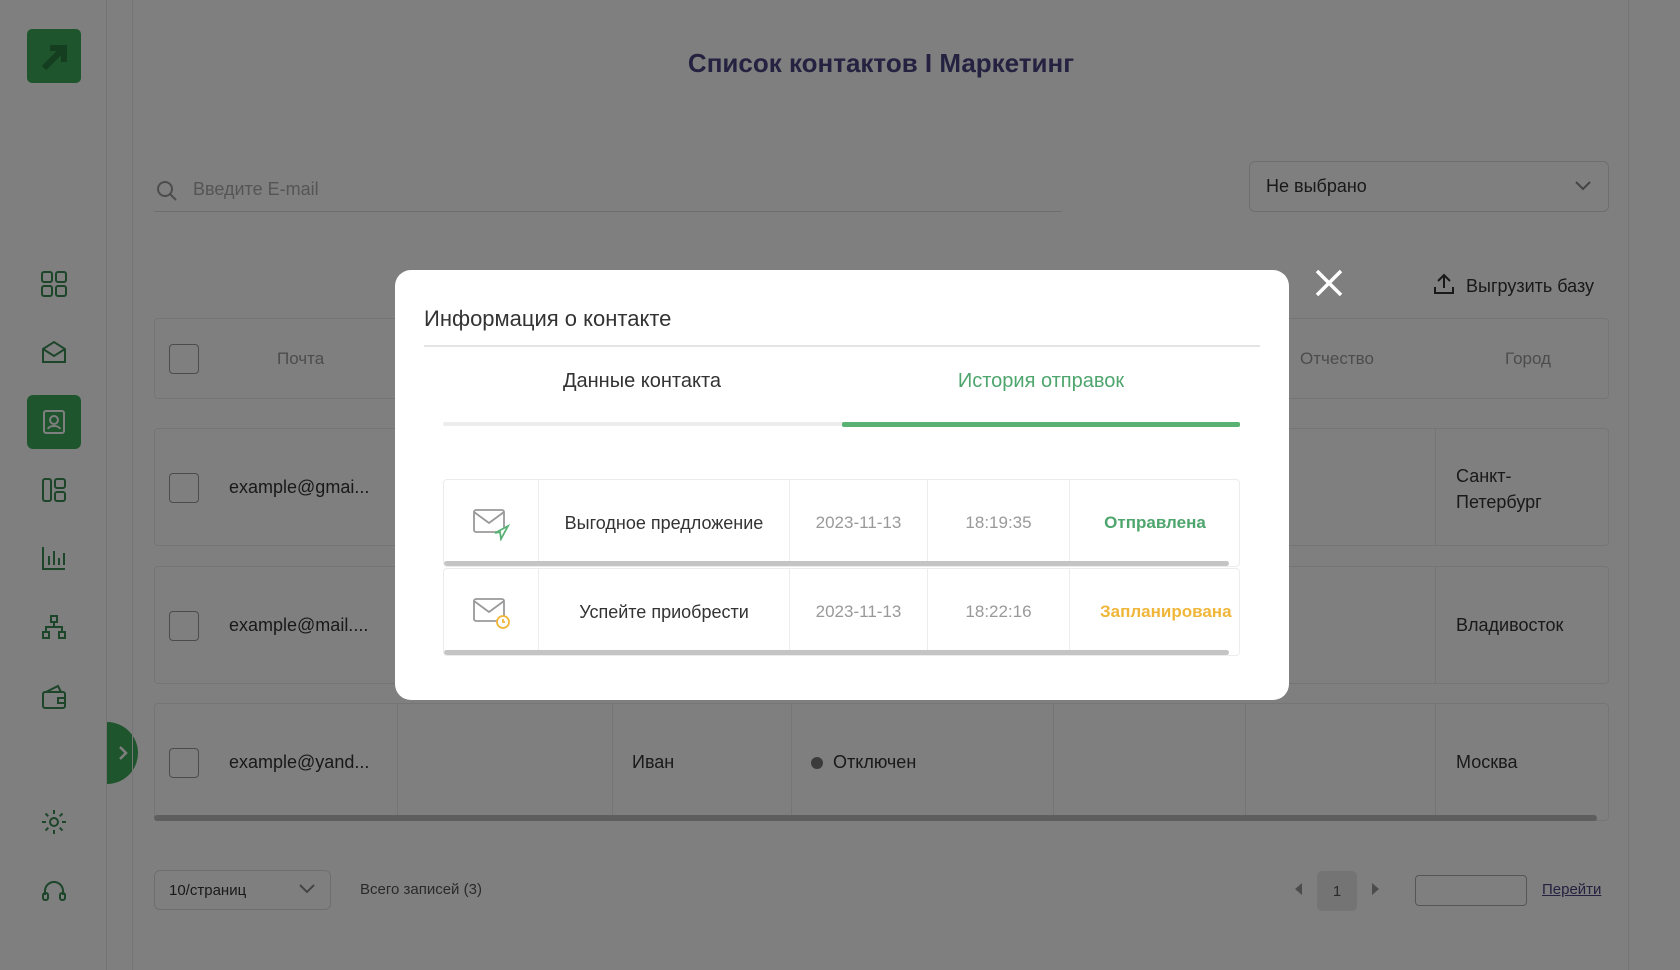 The height and width of the screenshot is (970, 1680). I want to click on mail-scheduled-icon, so click(491, 612).